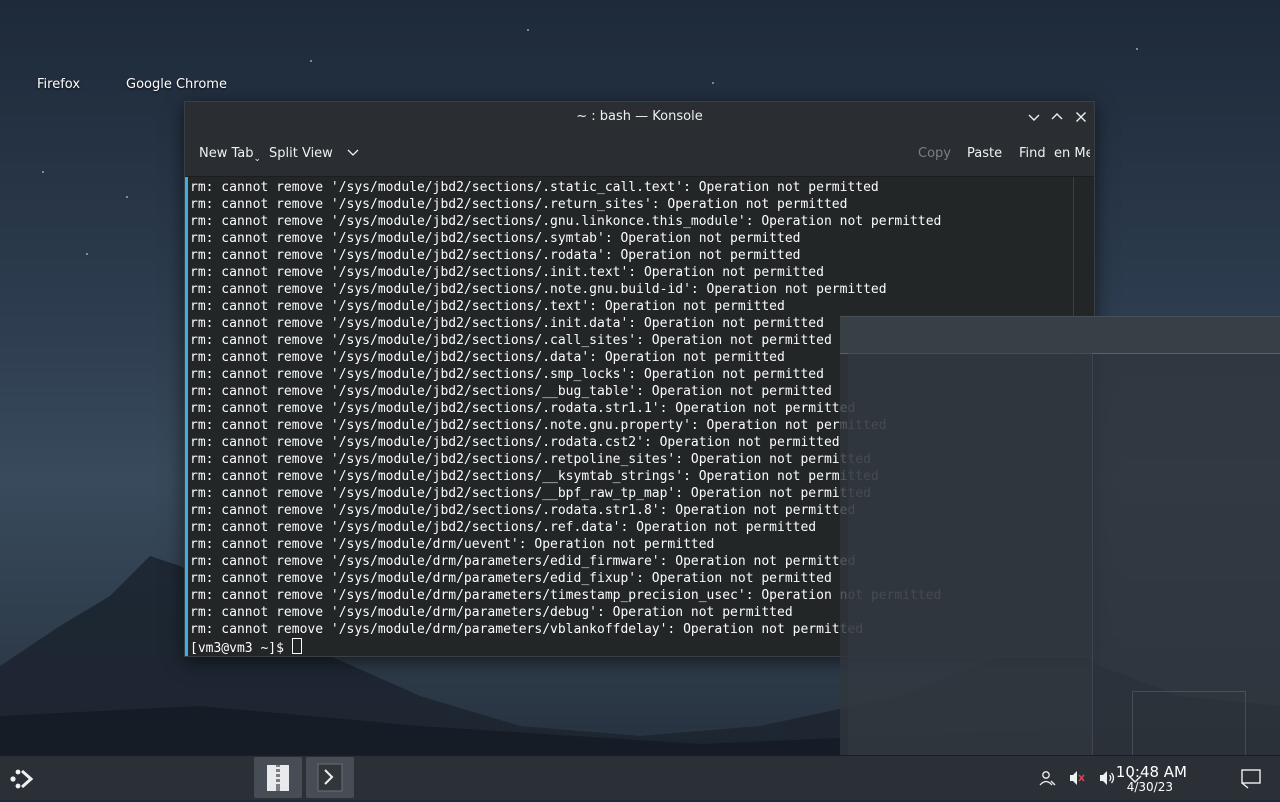 The width and height of the screenshot is (1280, 802). I want to click on taskbar: 10:48 AM 4/30/23, so click(640, 777).